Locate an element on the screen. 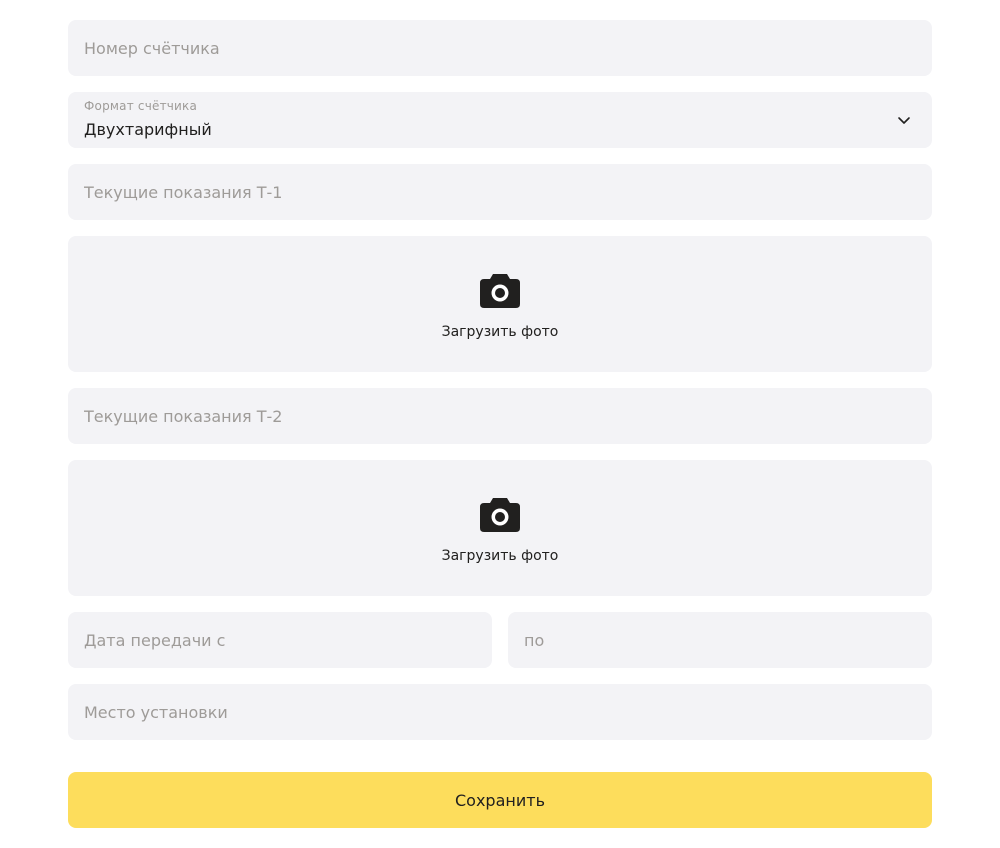  reading-t2-field is located at coordinates (500, 416).